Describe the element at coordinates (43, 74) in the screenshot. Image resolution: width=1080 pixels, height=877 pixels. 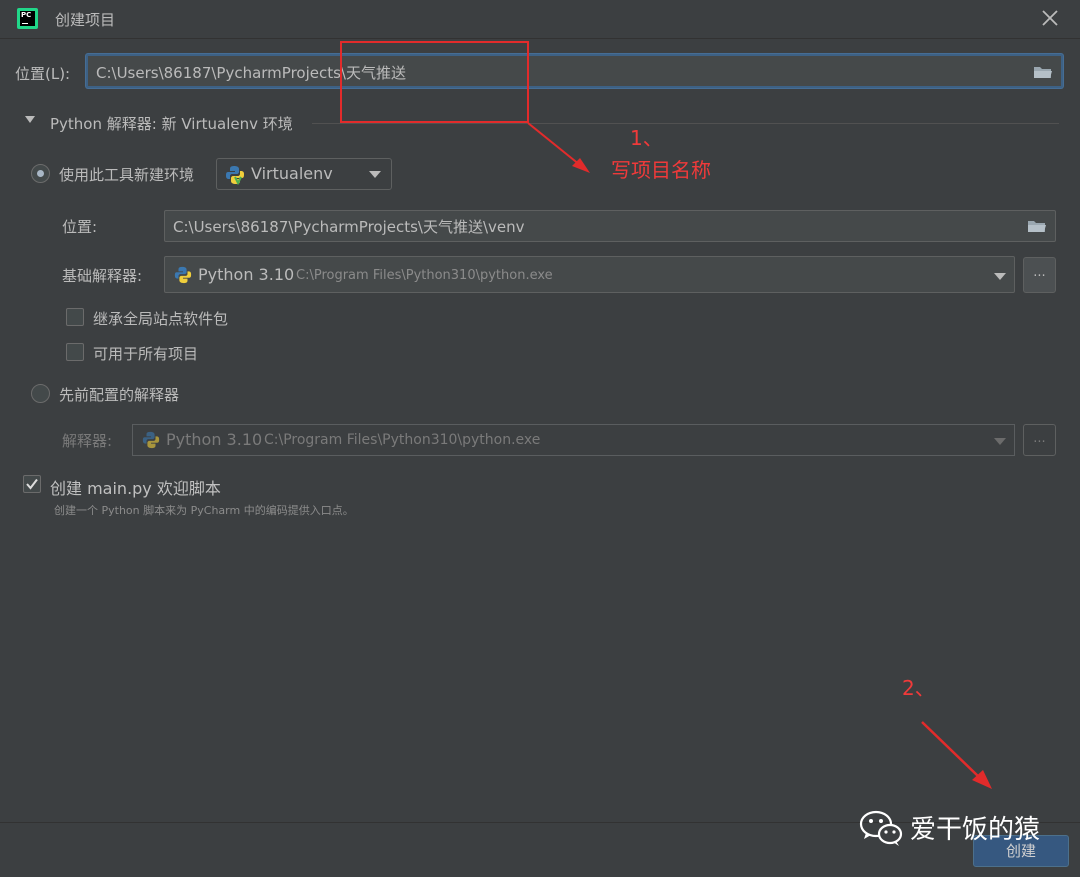
I see `location-label: 位置(L):` at that location.